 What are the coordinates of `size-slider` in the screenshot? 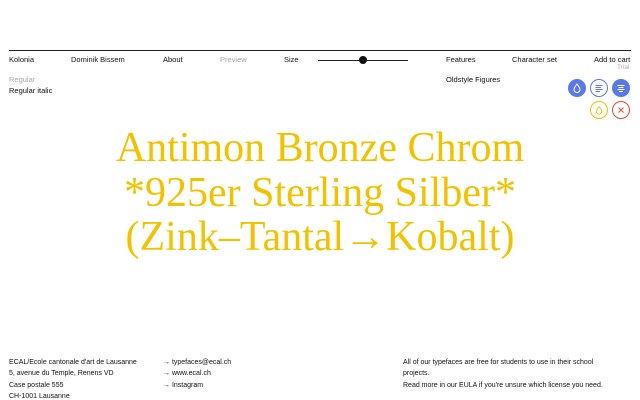 It's located at (363, 60).